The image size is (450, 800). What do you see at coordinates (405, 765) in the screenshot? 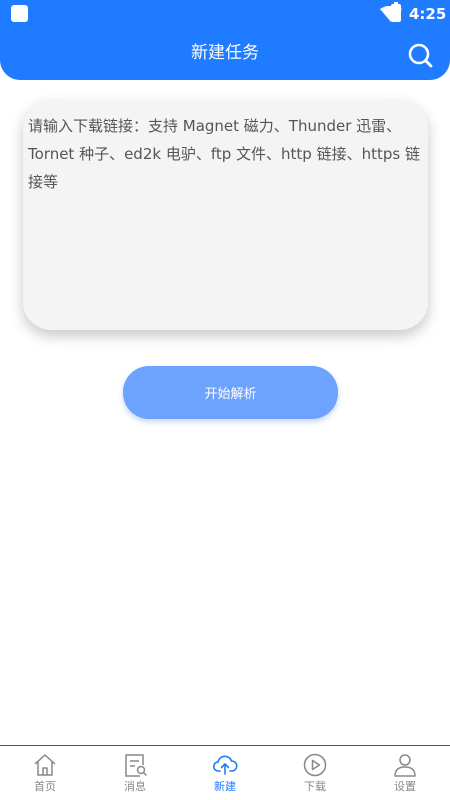
I see `user-icon` at bounding box center [405, 765].